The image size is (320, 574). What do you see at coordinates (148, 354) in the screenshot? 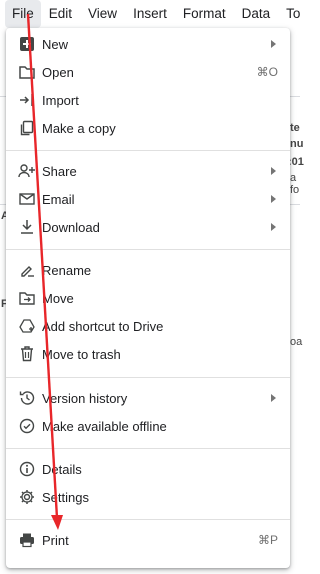
I see `menu-item-move-to-trash: Move to trash` at bounding box center [148, 354].